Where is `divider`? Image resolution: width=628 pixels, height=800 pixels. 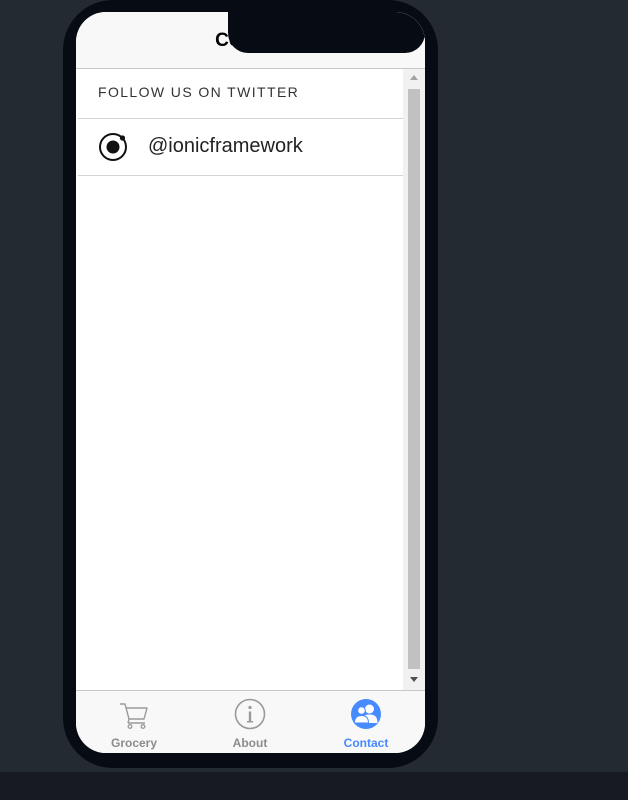 divider is located at coordinates (240, 175).